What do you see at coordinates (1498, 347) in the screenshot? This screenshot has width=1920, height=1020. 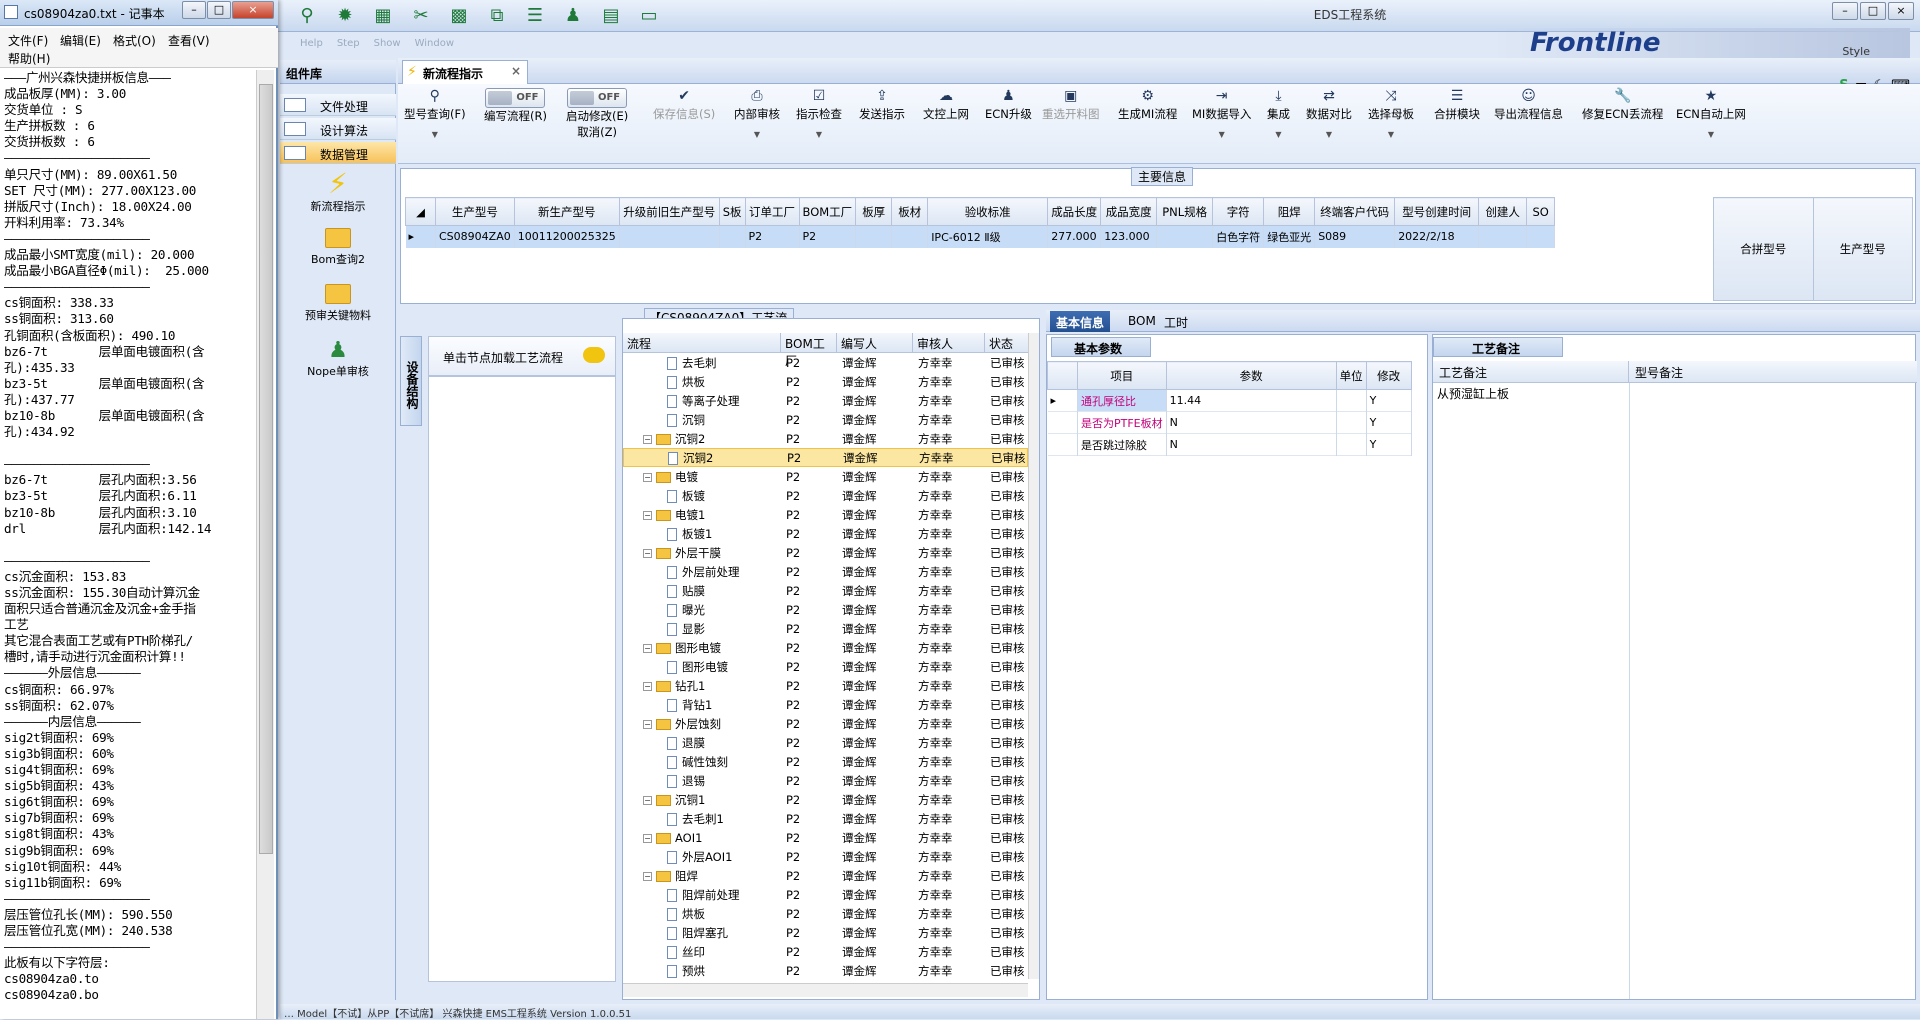 I see `notes-tab: 工艺备注` at bounding box center [1498, 347].